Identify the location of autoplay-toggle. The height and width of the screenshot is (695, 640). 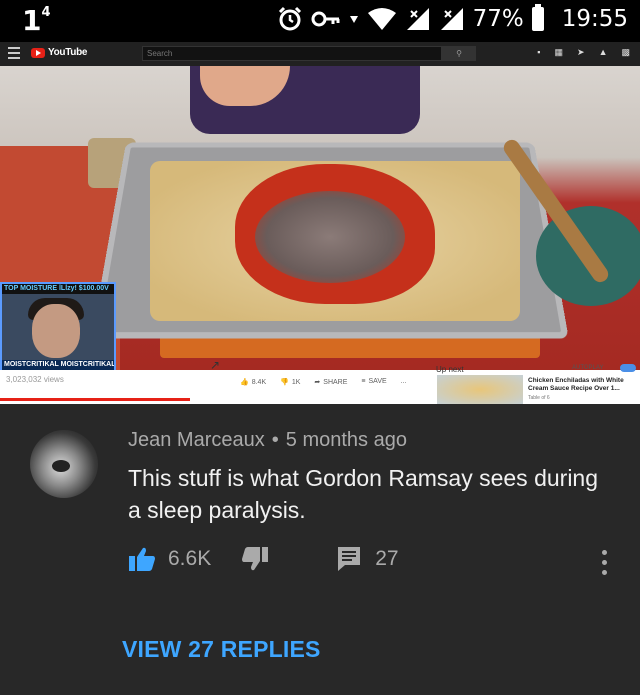
(628, 368).